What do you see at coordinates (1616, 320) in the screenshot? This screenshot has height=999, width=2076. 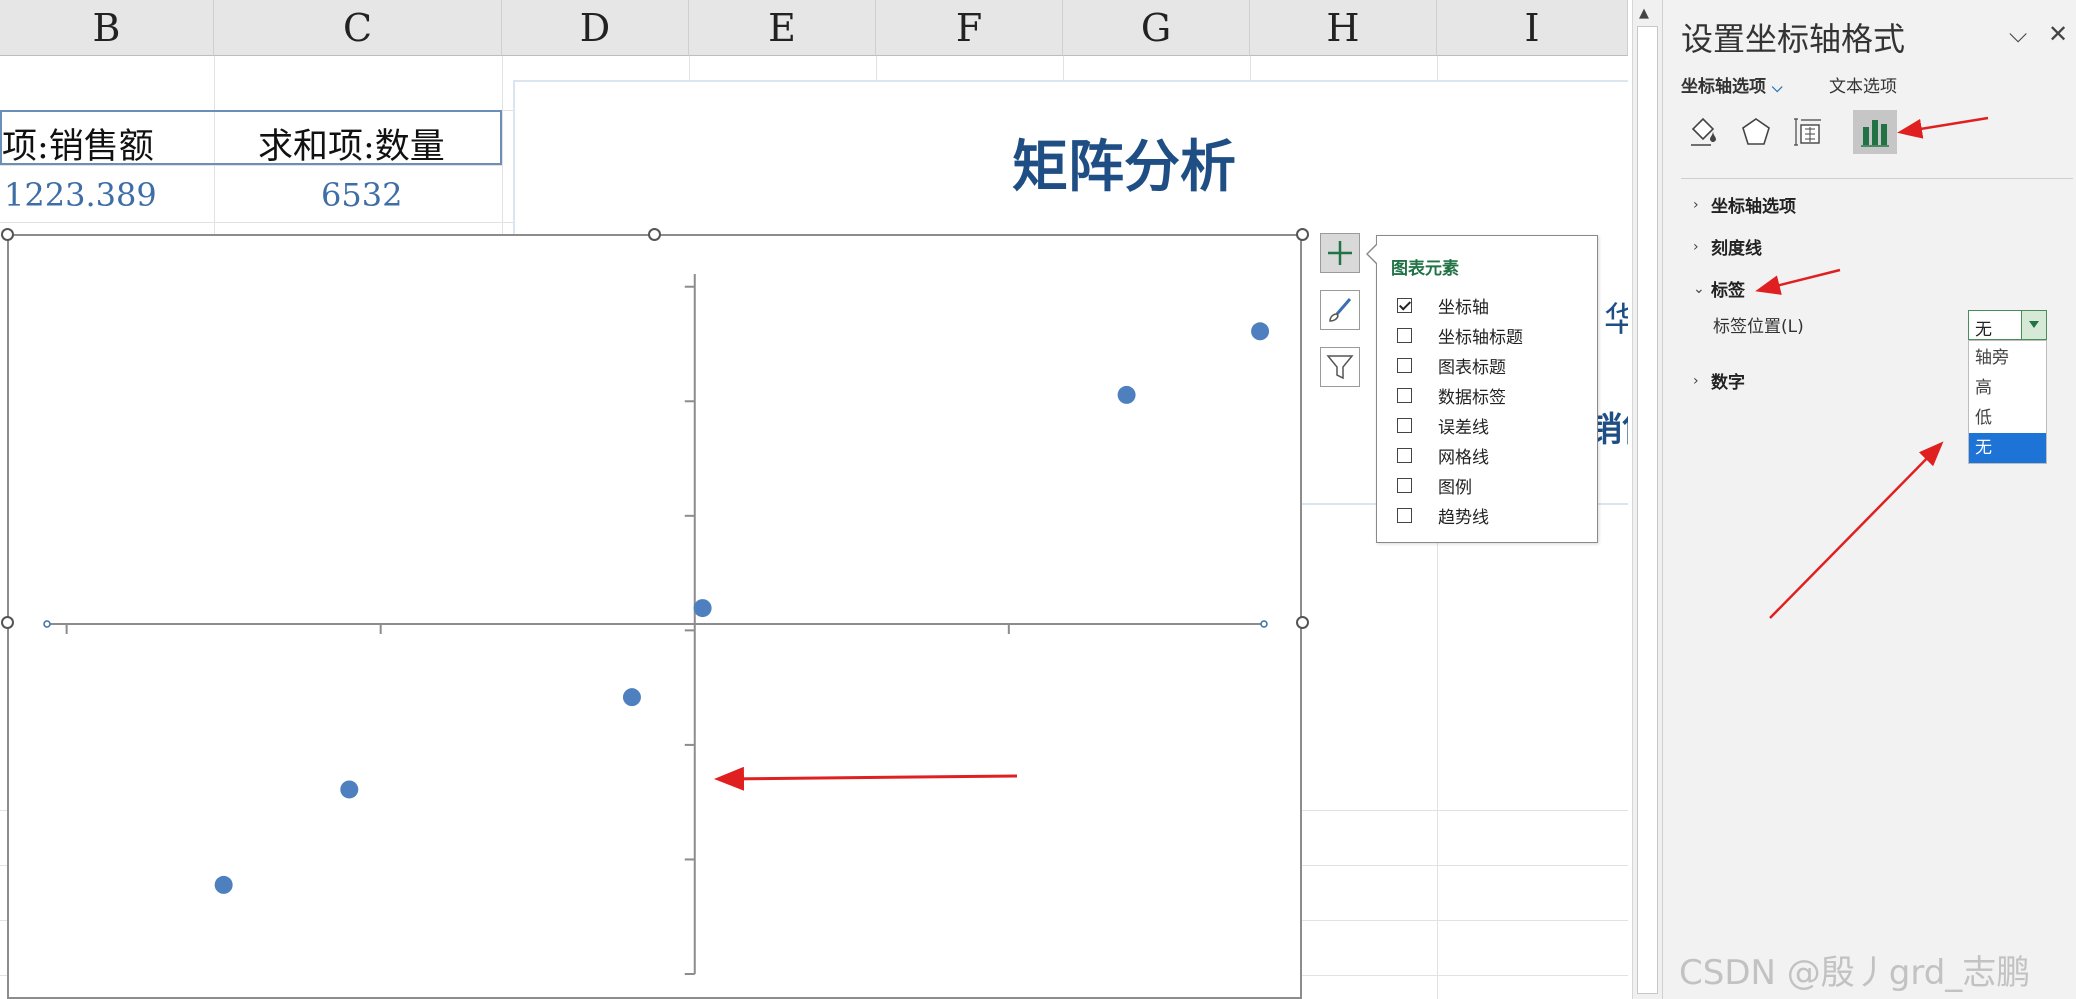 I see `partial-text: 华` at bounding box center [1616, 320].